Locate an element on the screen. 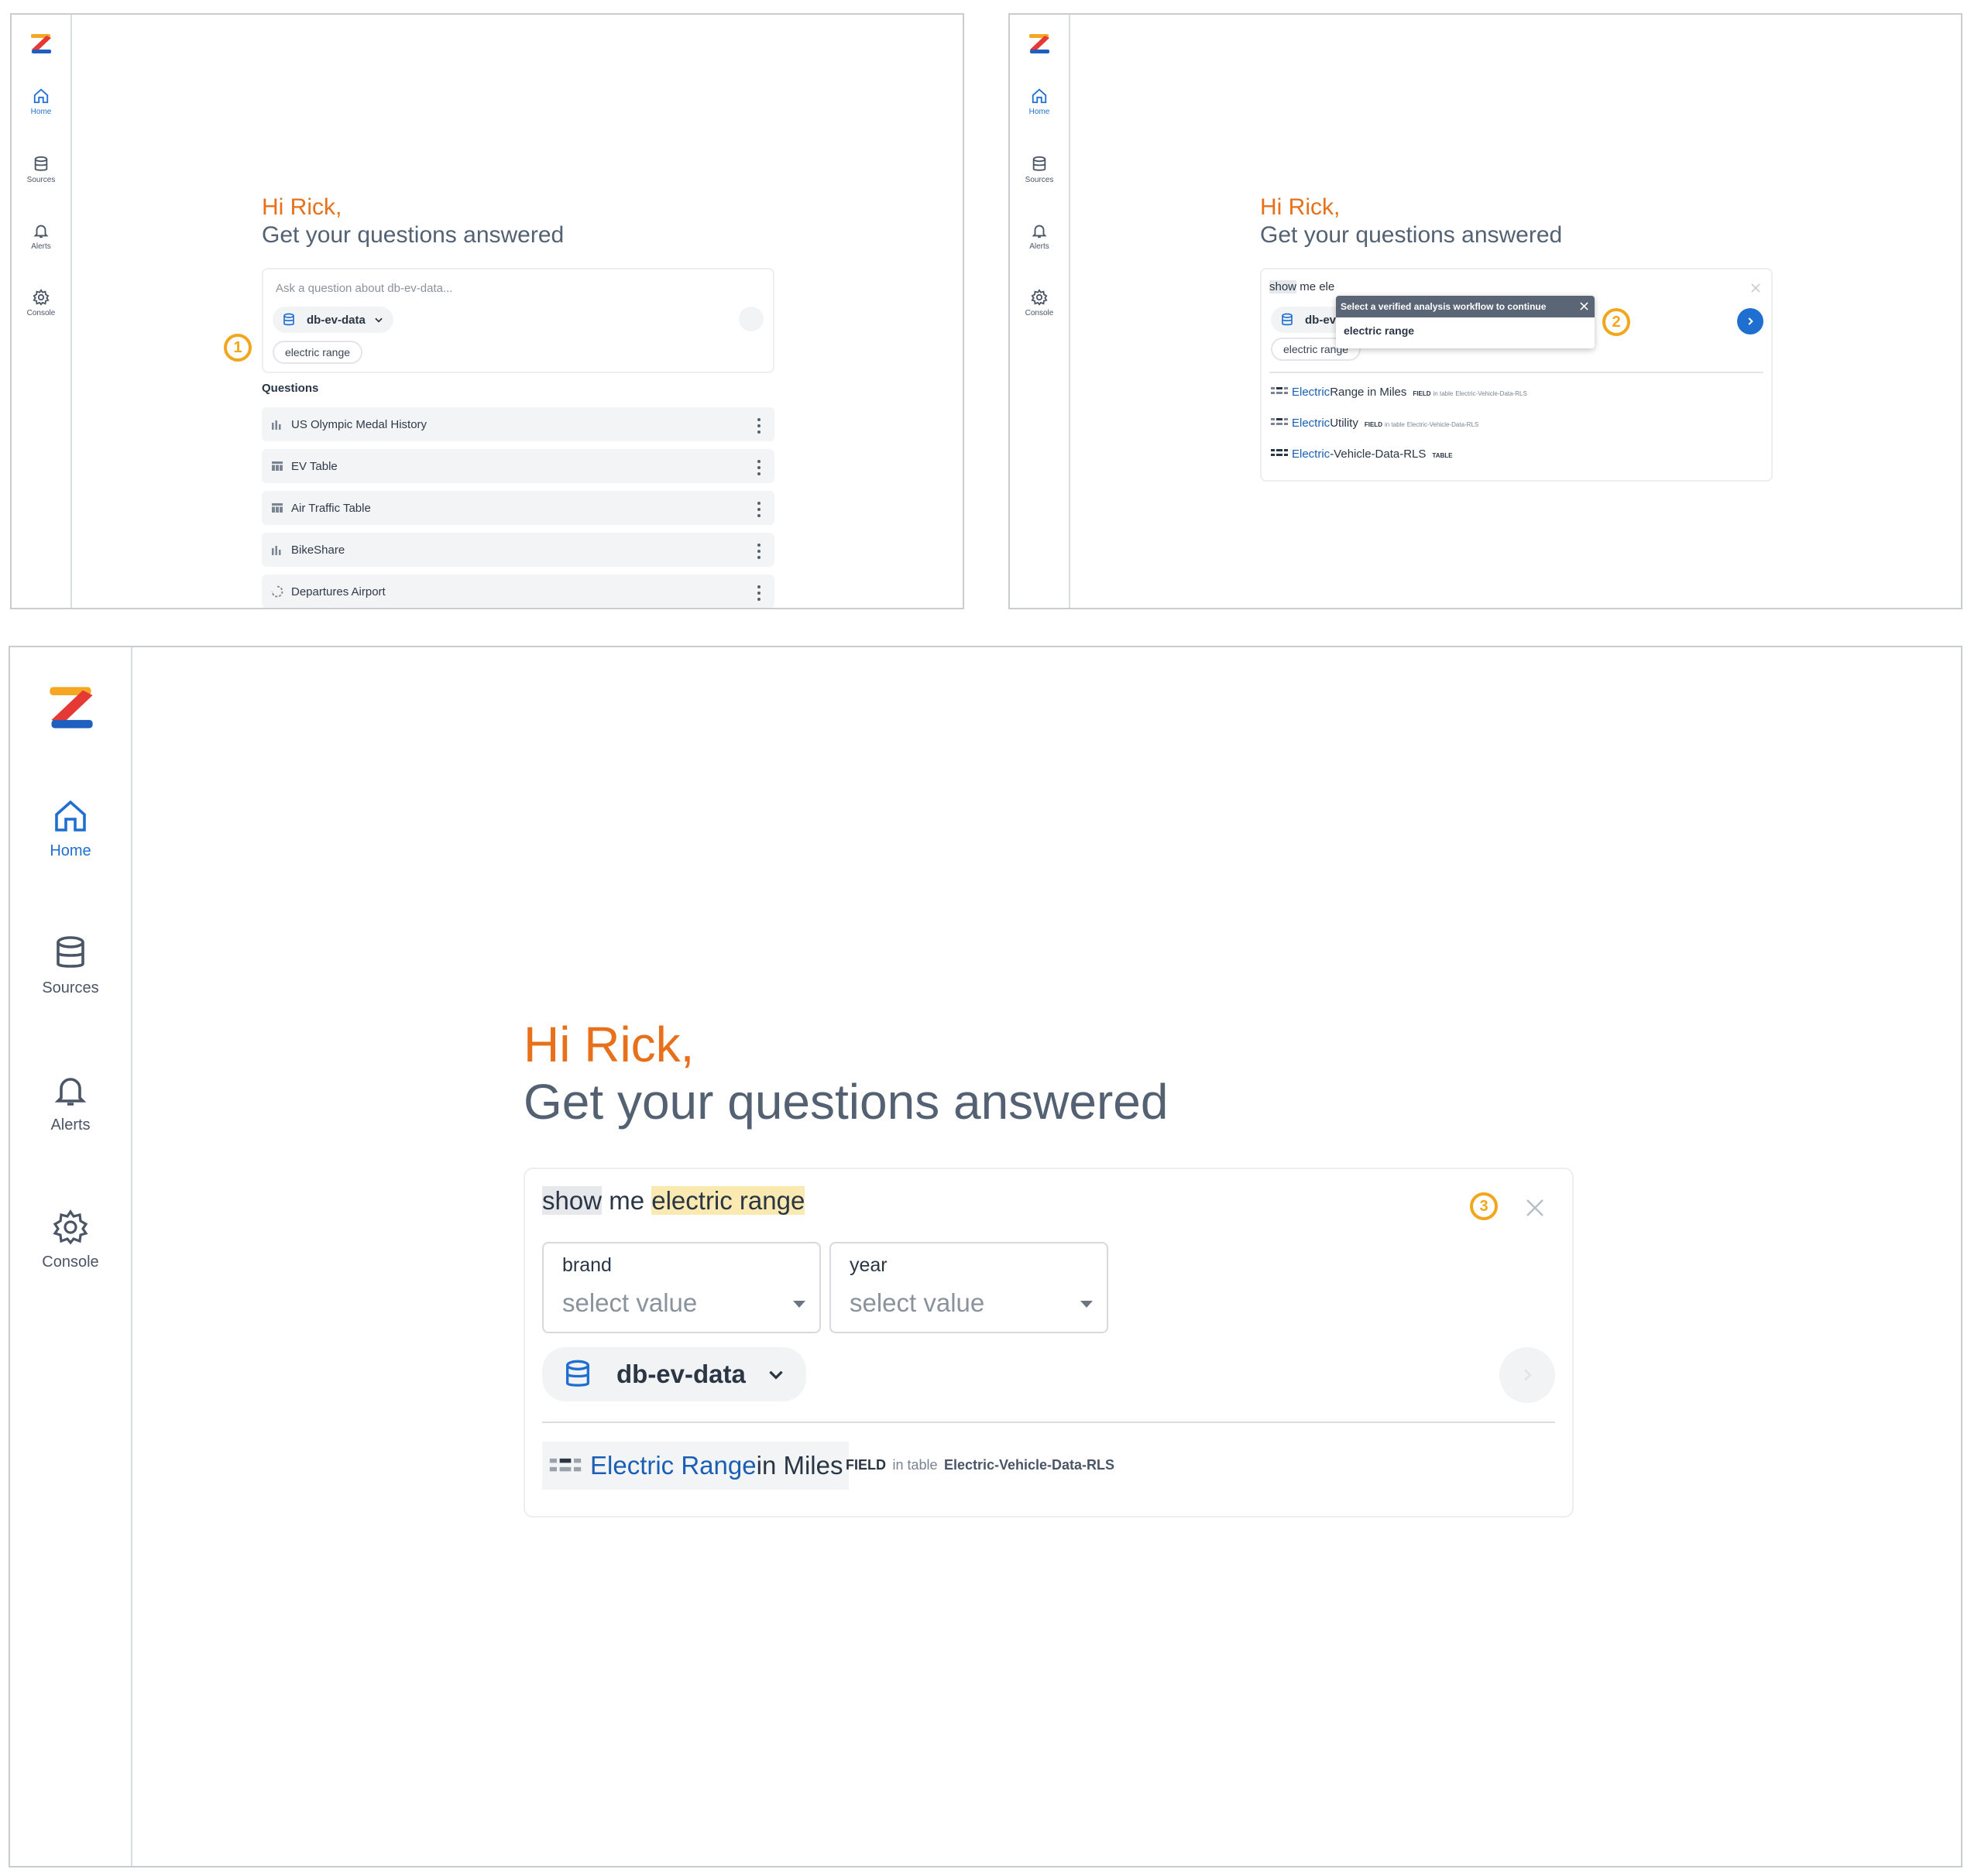  filter-label: year is located at coordinates (869, 1265).